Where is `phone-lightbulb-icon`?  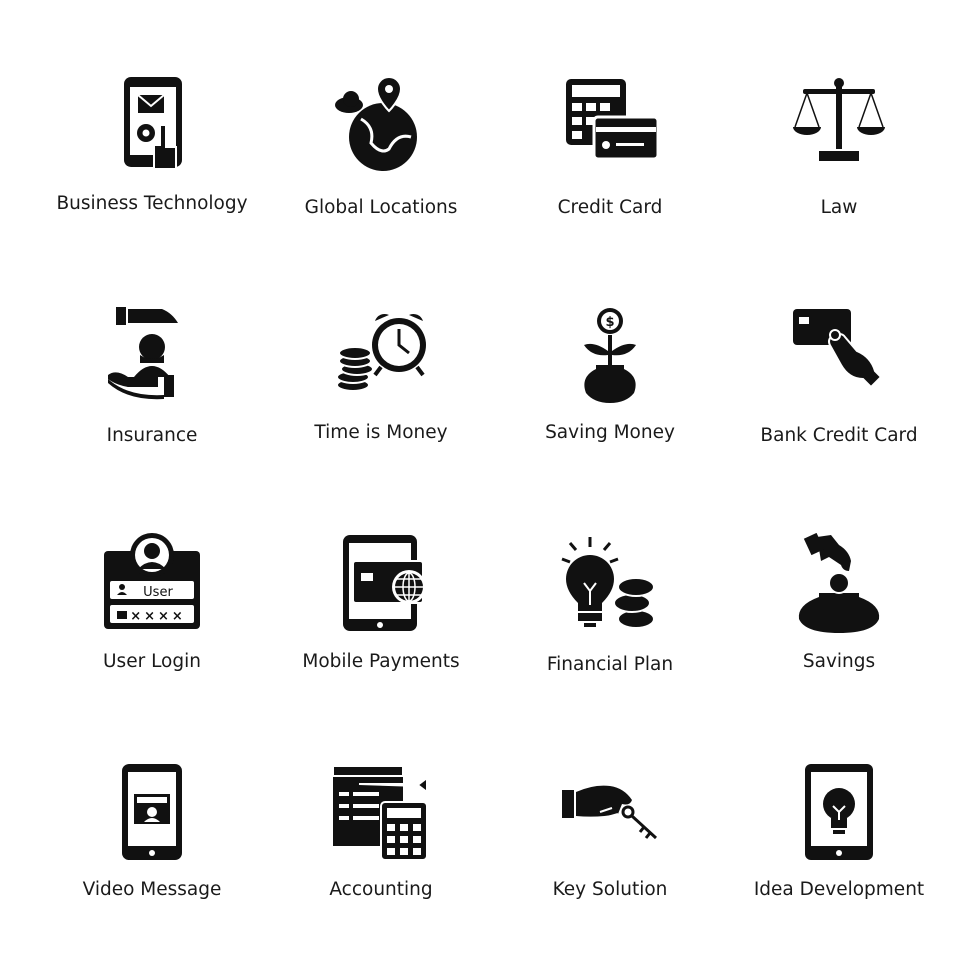
phone-lightbulb-icon is located at coordinates (839, 812).